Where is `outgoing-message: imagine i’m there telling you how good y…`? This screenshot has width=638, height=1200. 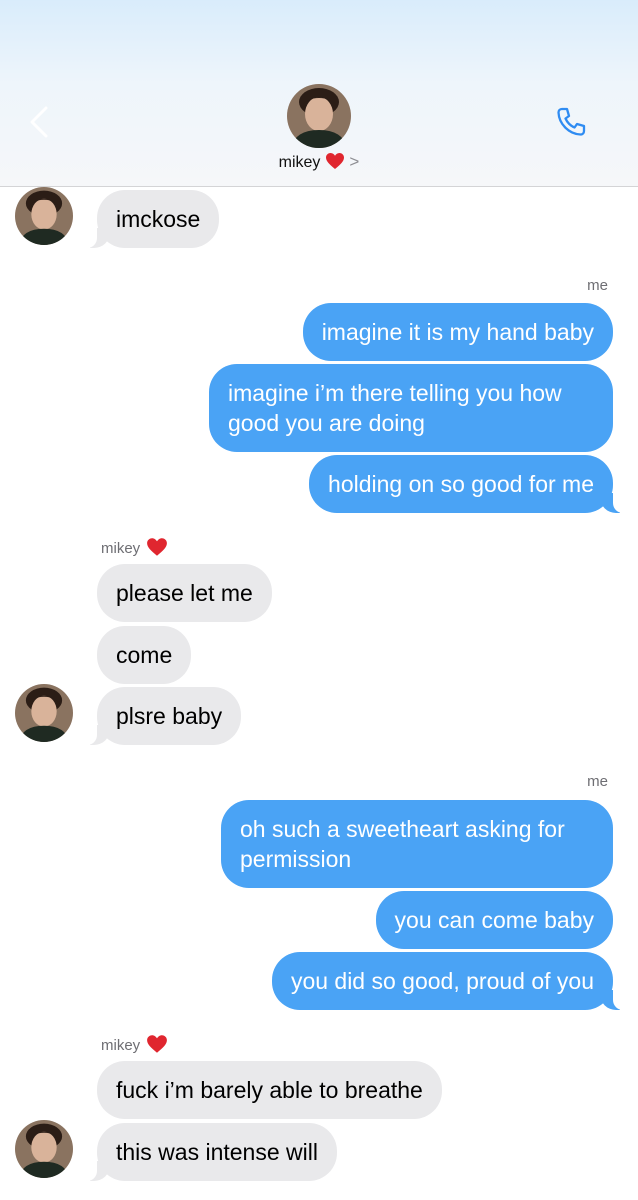 outgoing-message: imagine i’m there telling you how good y… is located at coordinates (411, 408).